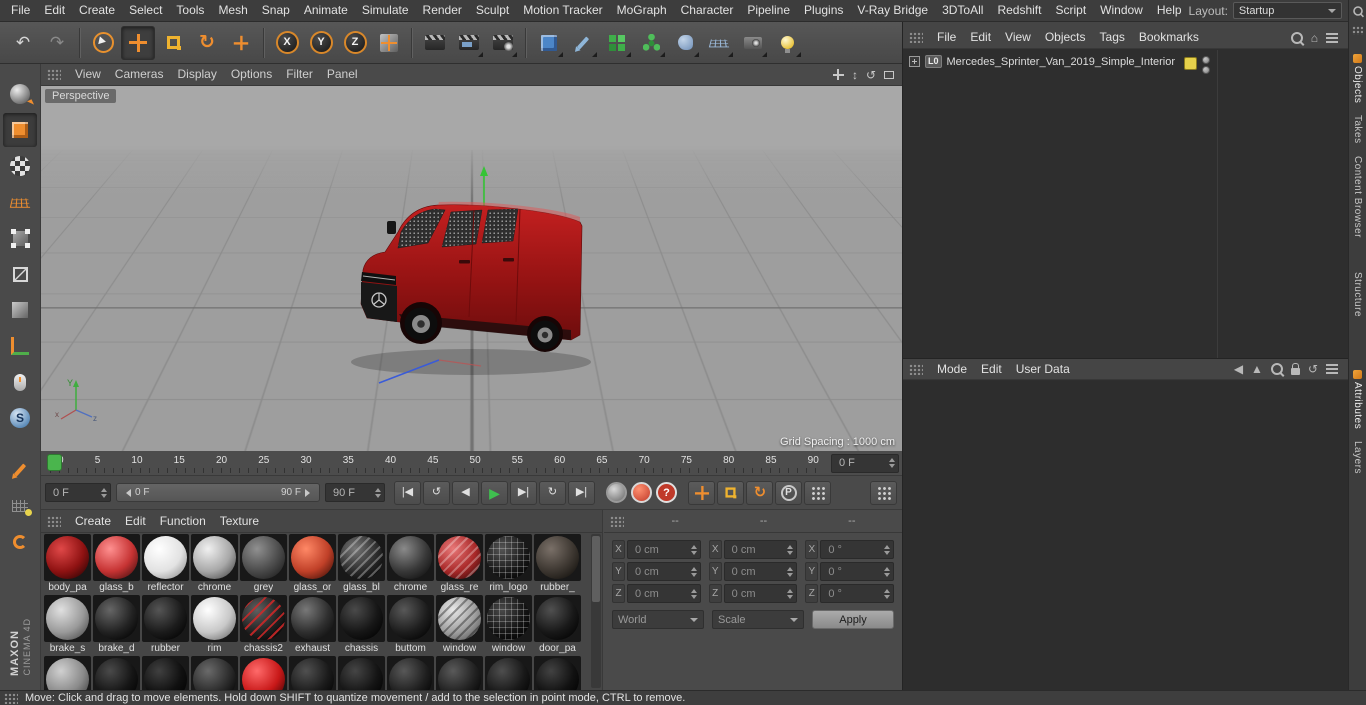 Image resolution: width=1366 pixels, height=705 pixels. What do you see at coordinates (523, 492) in the screenshot?
I see `next-frame-button: ▶|` at bounding box center [523, 492].